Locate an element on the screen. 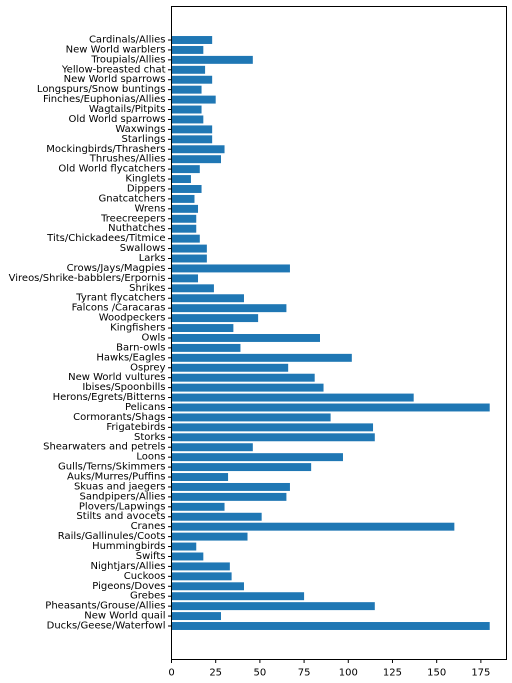 The height and width of the screenshot is (683, 512). x-tick-label: 75 is located at coordinates (304, 673).